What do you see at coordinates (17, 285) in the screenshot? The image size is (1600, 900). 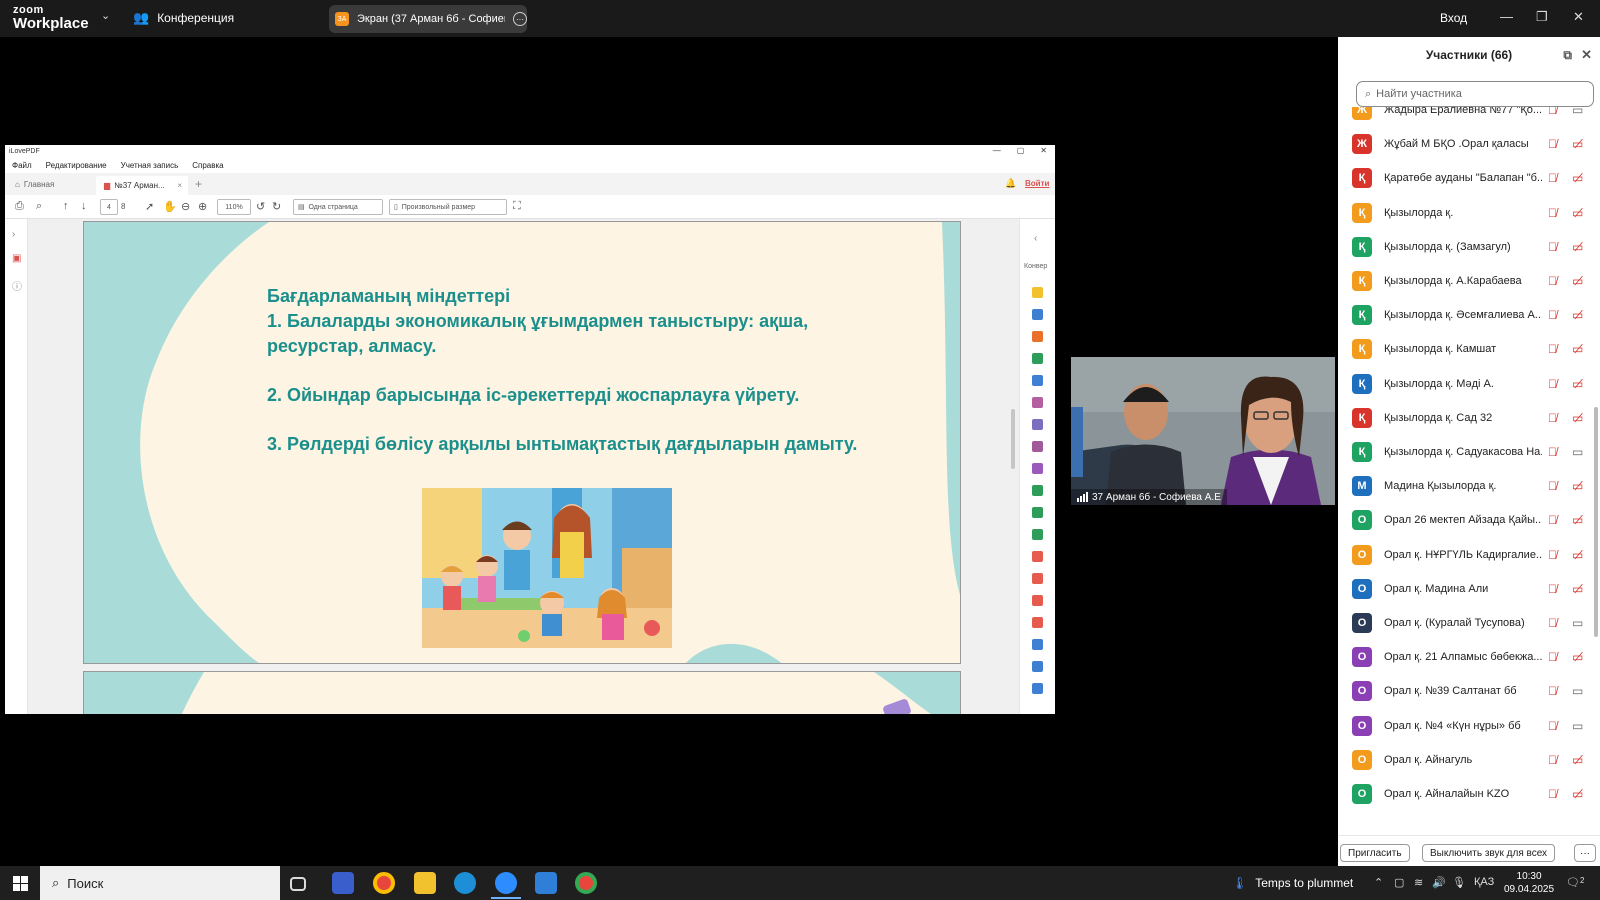 I see `info-icon: ⓘ` at bounding box center [17, 285].